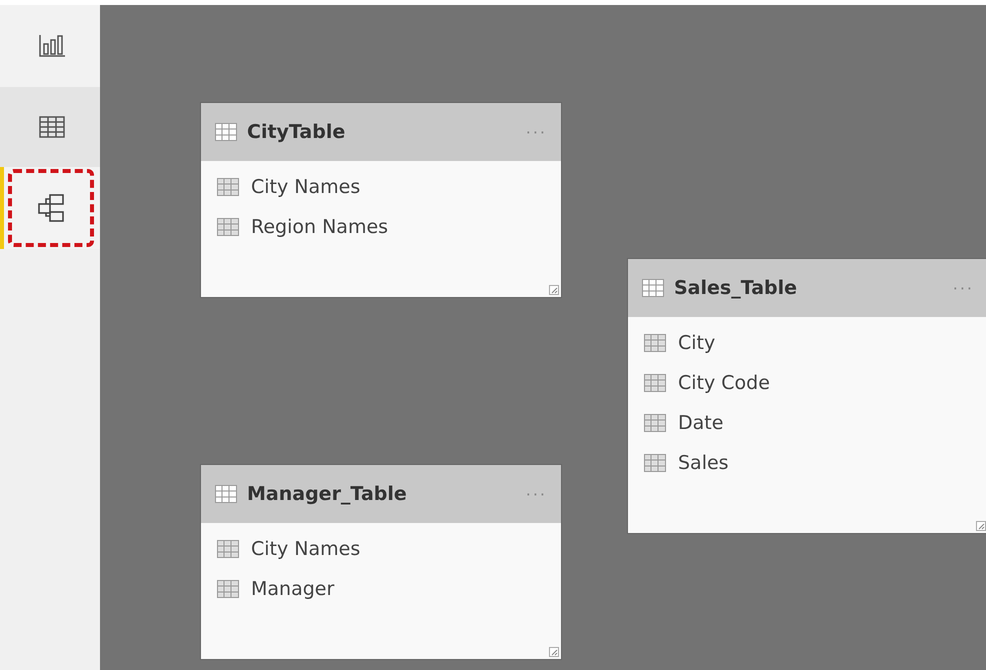 This screenshot has width=986, height=670. Describe the element at coordinates (806, 396) in the screenshot. I see `table-card: Sales_Table ··· City City Code Date Sales` at that location.